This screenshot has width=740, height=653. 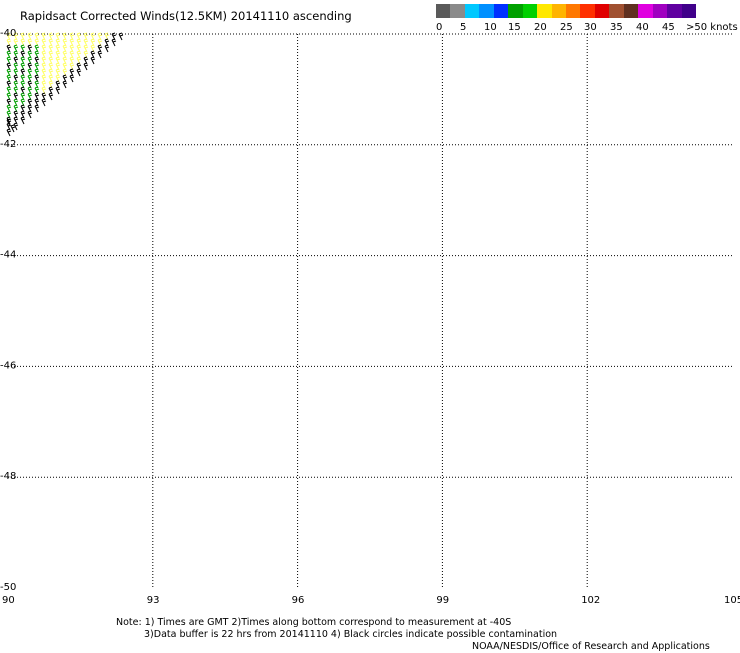 What do you see at coordinates (298, 600) in the screenshot?
I see `longitude-tick-label: 96` at bounding box center [298, 600].